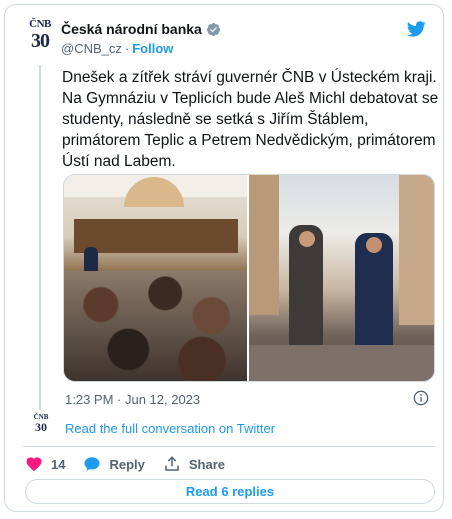 Image resolution: width=452 pixels, height=519 pixels. Describe the element at coordinates (421, 398) in the screenshot. I see `info-icon` at that location.